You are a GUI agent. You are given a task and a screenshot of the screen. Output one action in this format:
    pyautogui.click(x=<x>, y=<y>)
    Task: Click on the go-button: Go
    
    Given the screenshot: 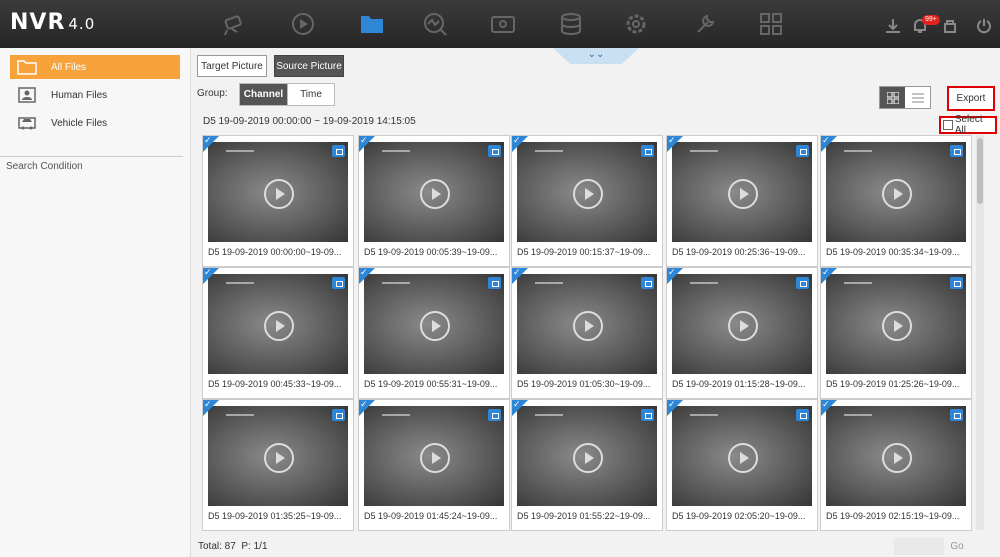 What is the action you would take?
    pyautogui.click(x=957, y=546)
    